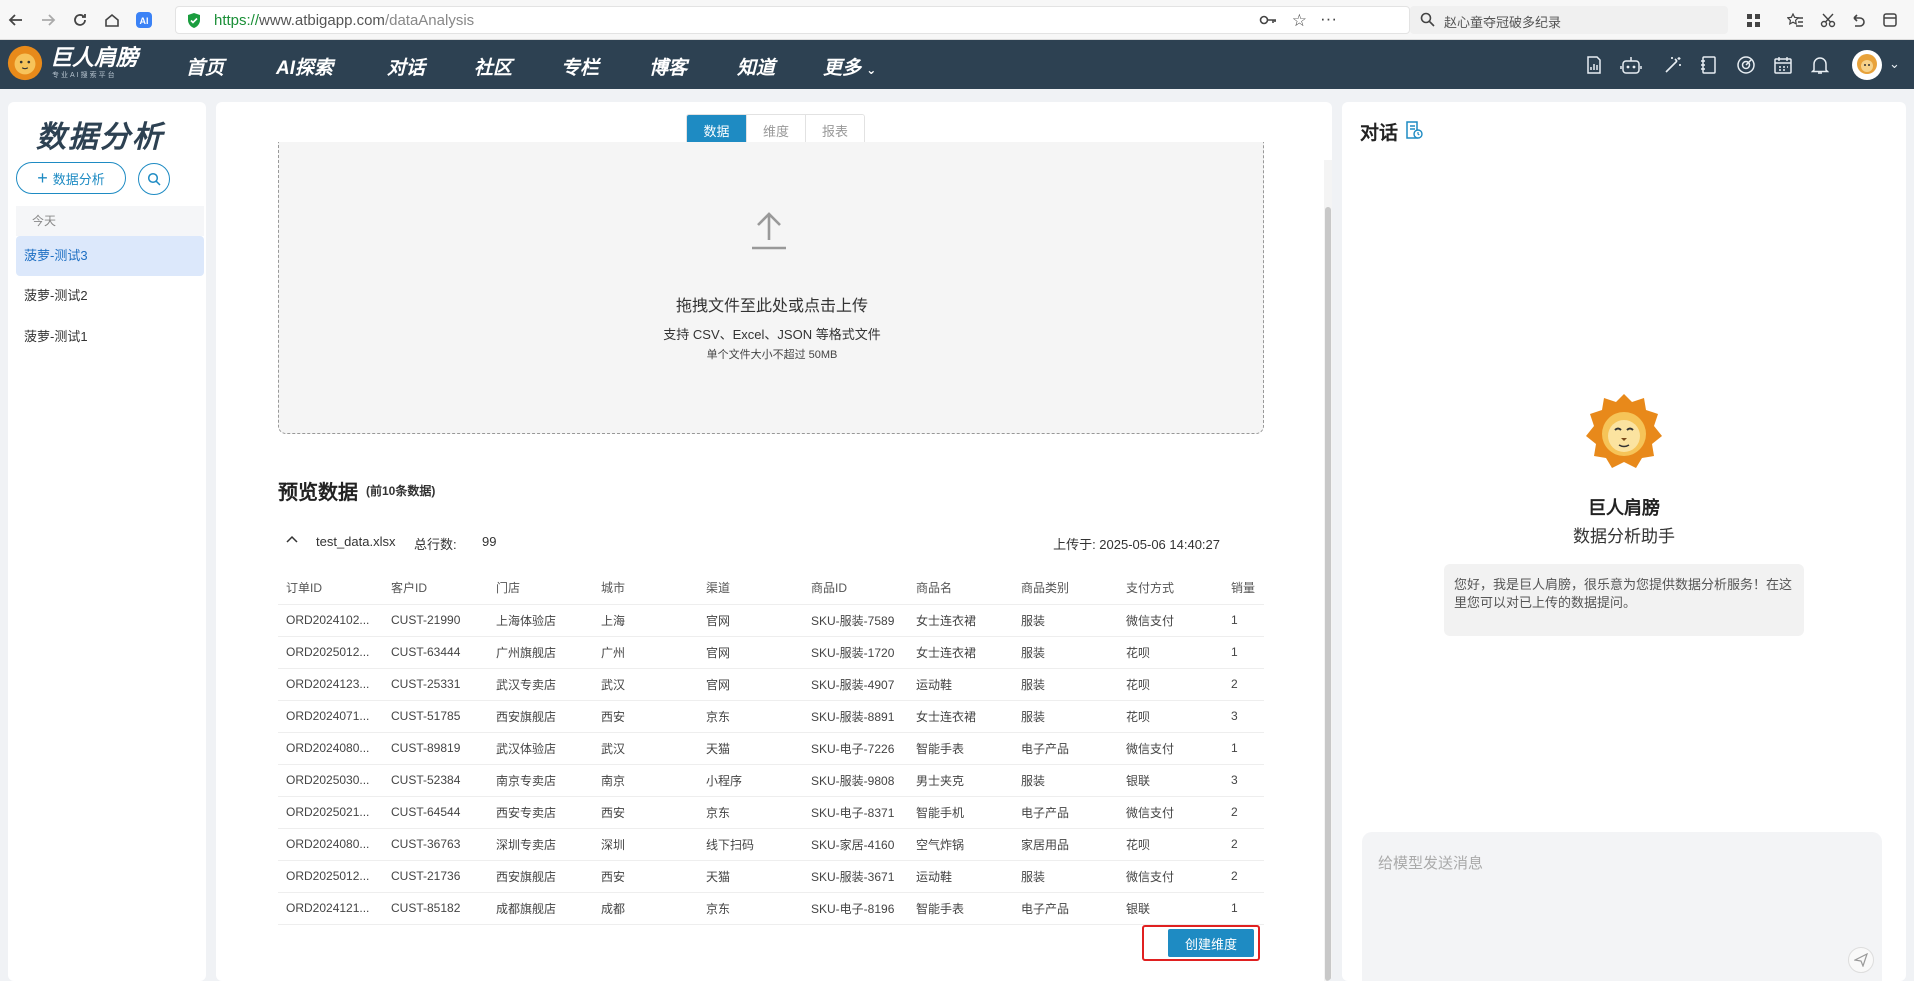  I want to click on favorites-icon, so click(1795, 20).